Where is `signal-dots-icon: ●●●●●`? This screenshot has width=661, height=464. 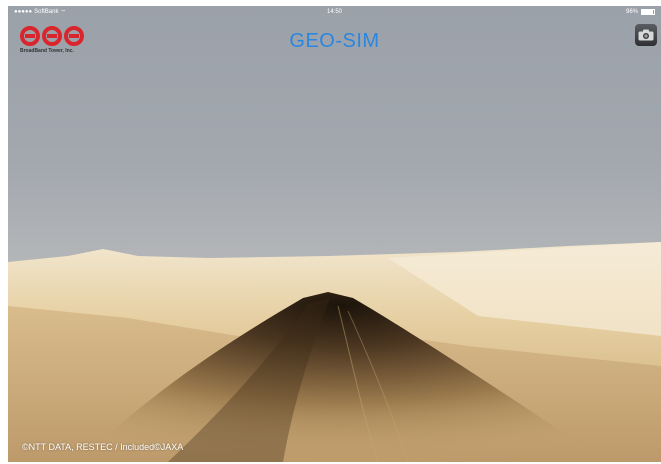
signal-dots-icon: ●●●●● is located at coordinates (23, 12).